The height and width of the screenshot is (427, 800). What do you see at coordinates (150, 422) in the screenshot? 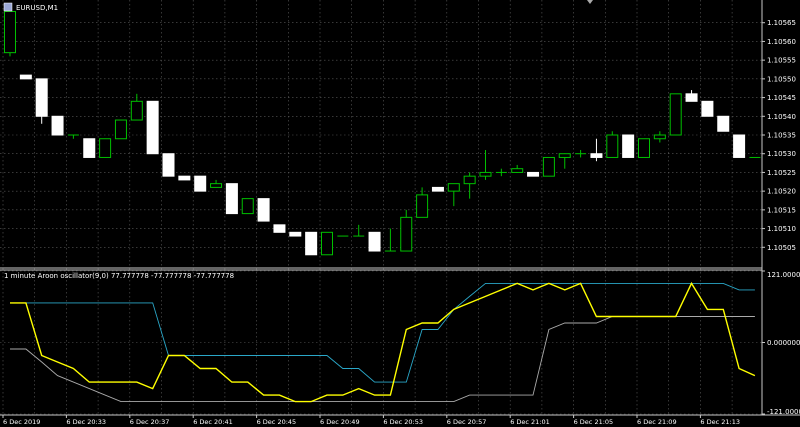
I see `time-tick-label: 6 Dec 20:37` at bounding box center [150, 422].